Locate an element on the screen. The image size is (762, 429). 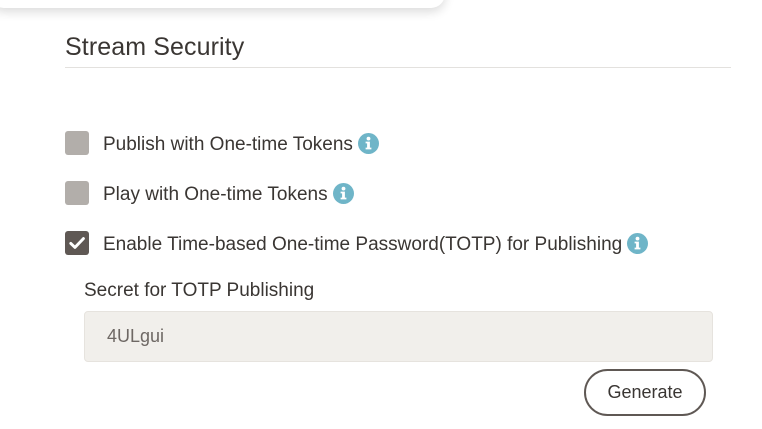
enable-totp-publishing-checkbox is located at coordinates (77, 243).